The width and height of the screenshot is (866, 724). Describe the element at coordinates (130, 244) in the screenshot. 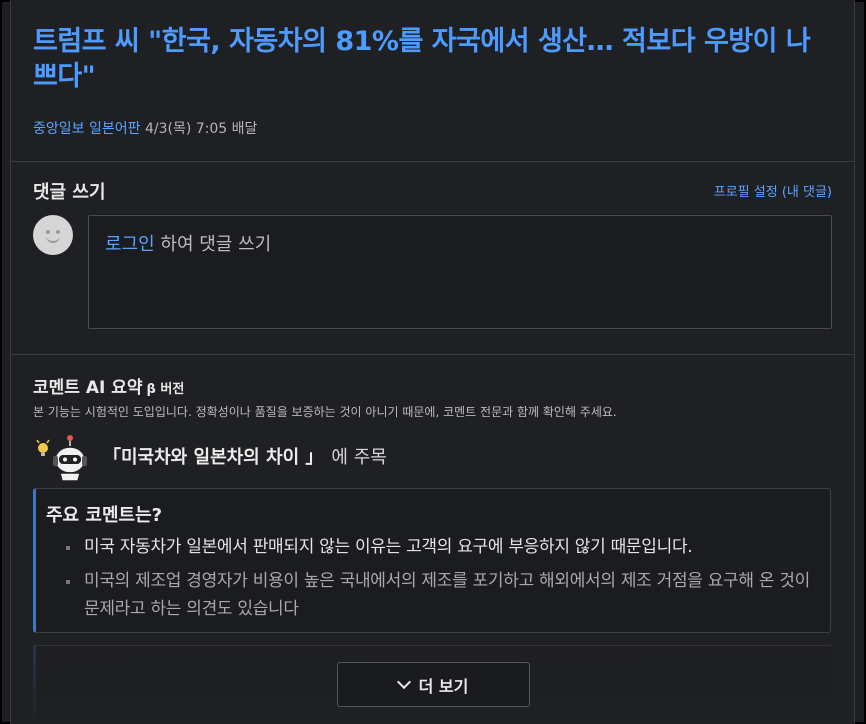

I see `login-link: 로그인` at that location.